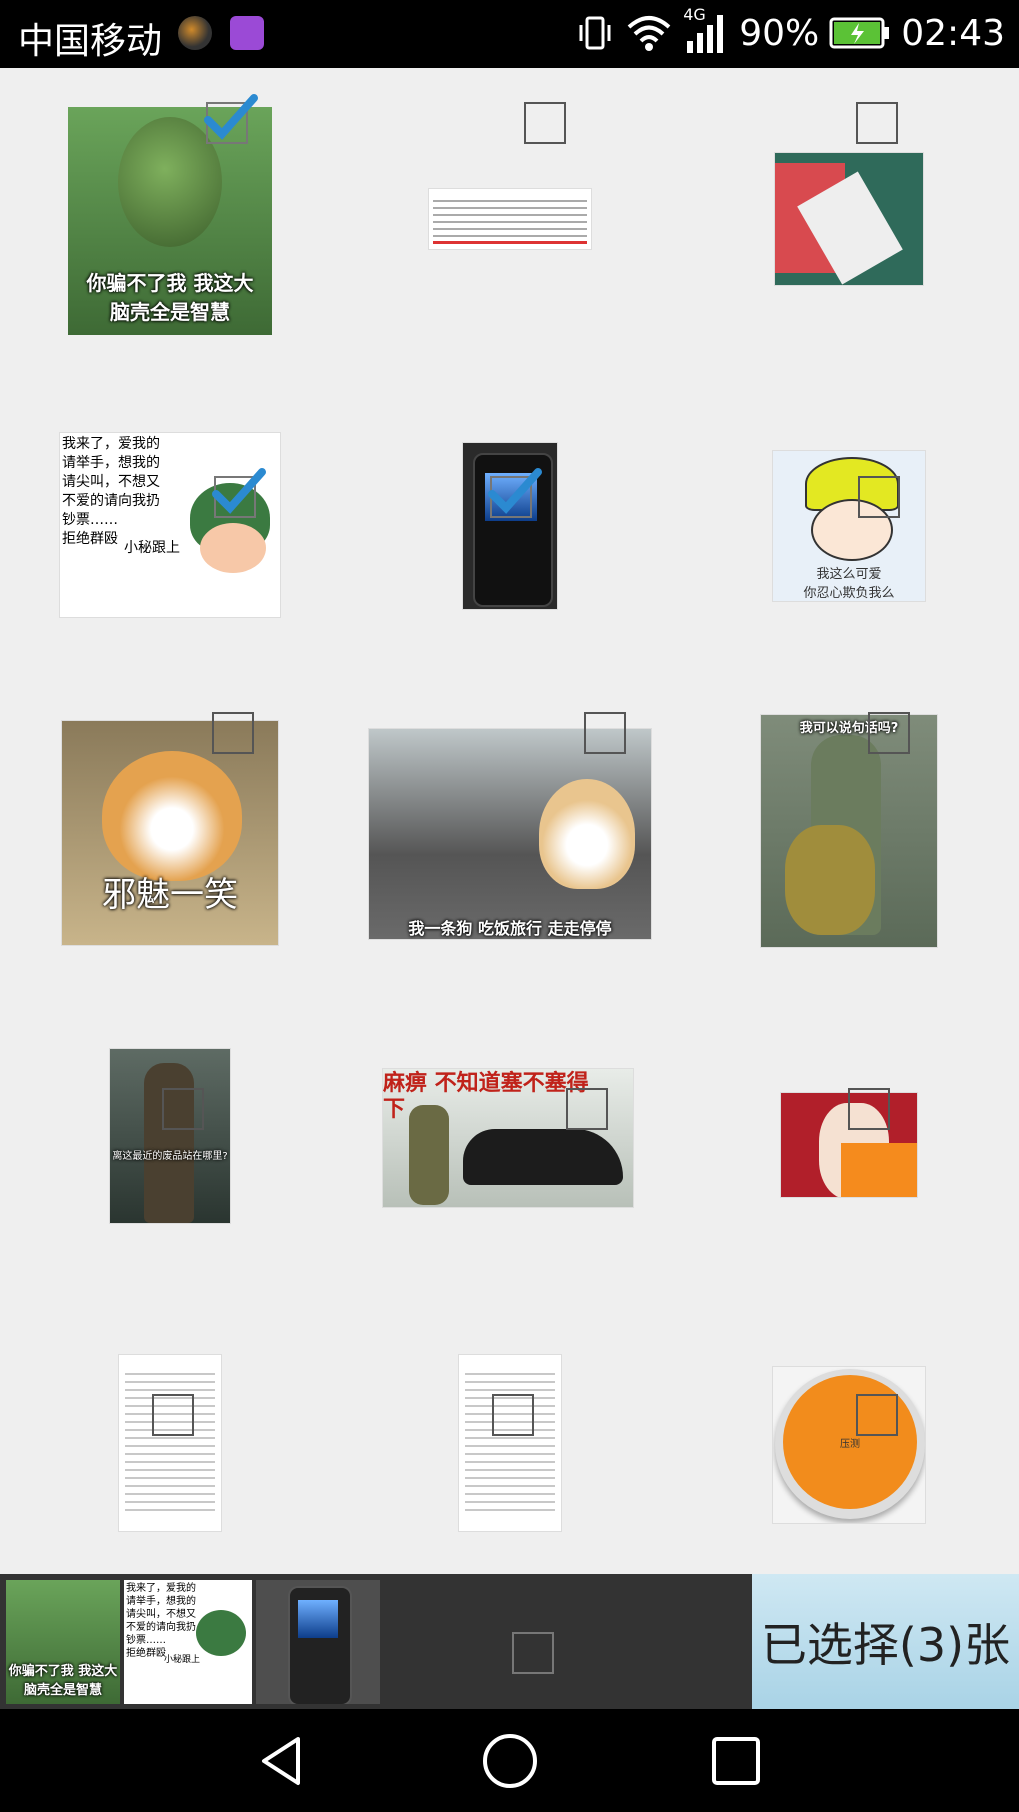 This screenshot has height=1812, width=1019. What do you see at coordinates (649, 33) in the screenshot?
I see `wifi-icon` at bounding box center [649, 33].